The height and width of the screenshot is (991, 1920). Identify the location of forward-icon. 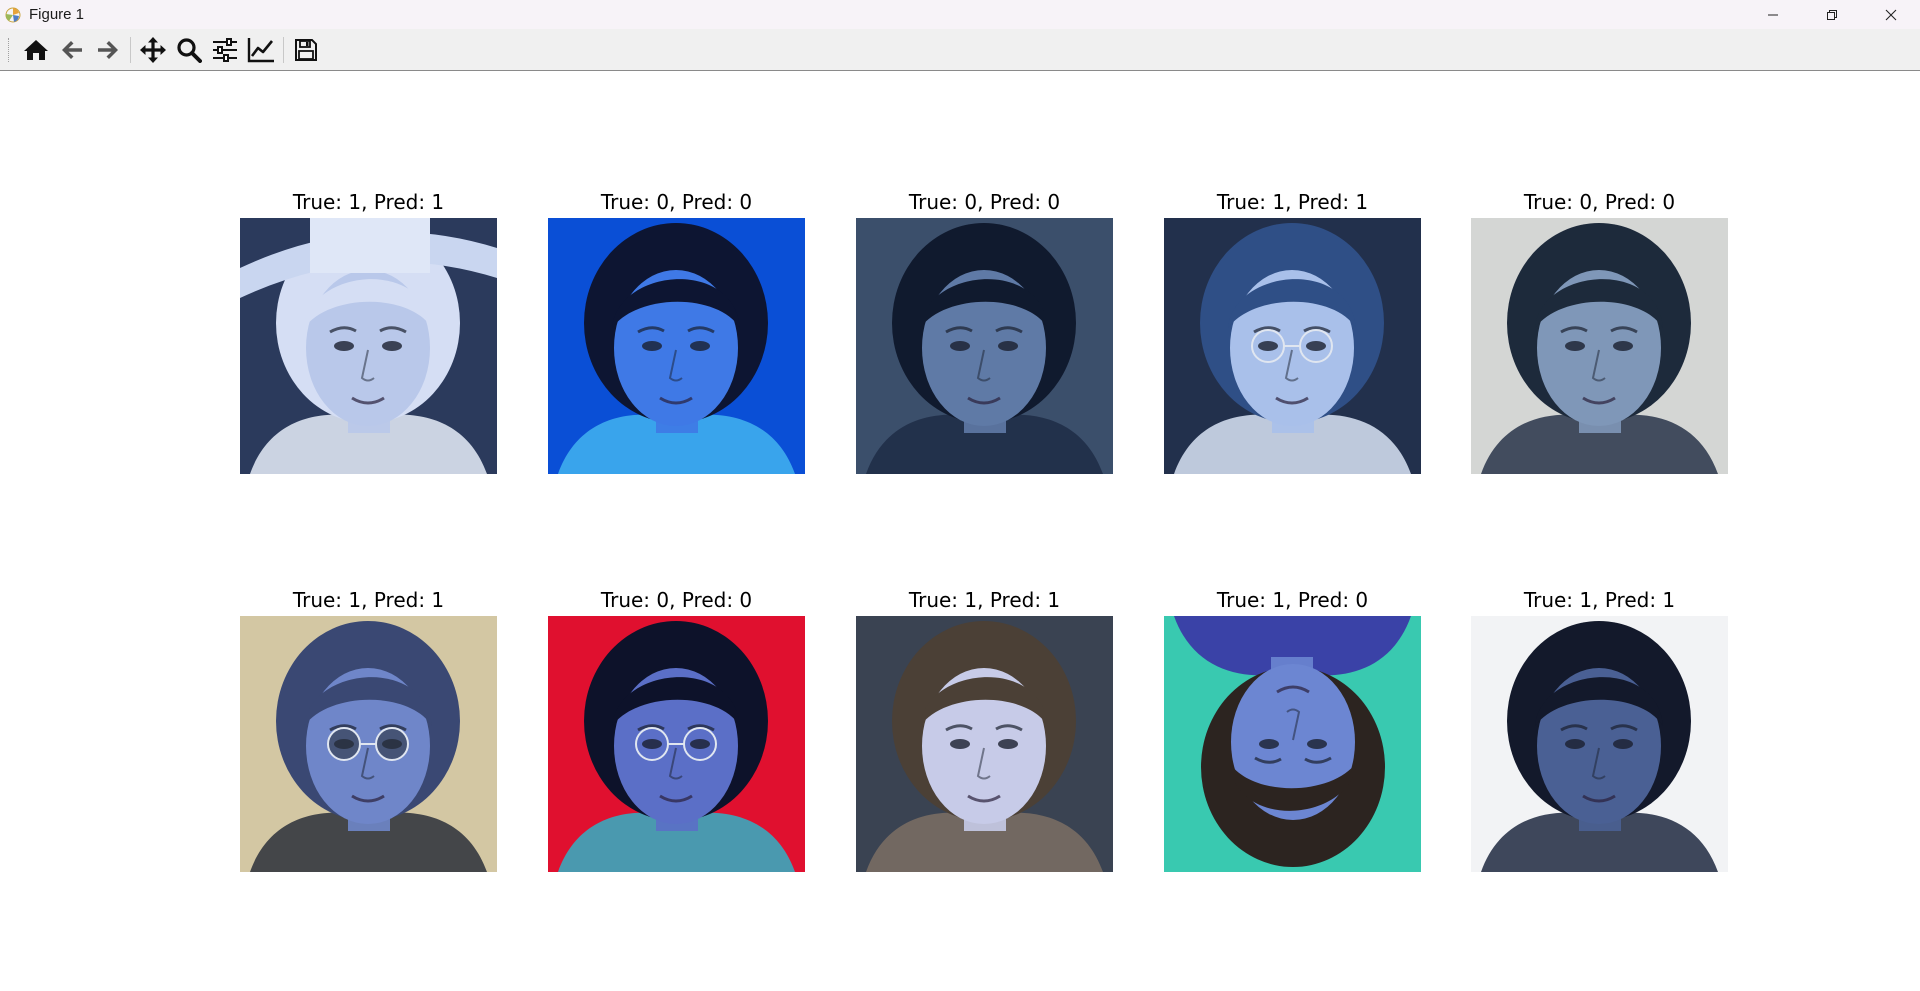
(108, 49).